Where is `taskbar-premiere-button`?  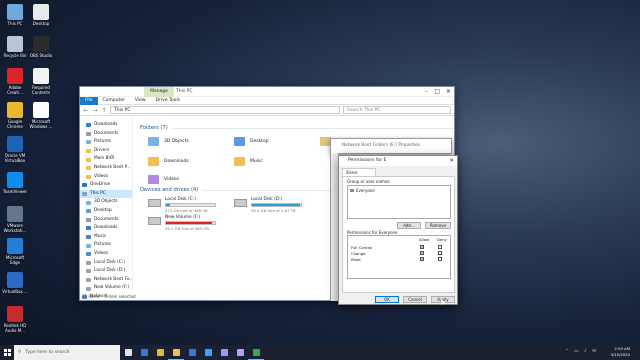 taskbar-premiere-button is located at coordinates (224, 352).